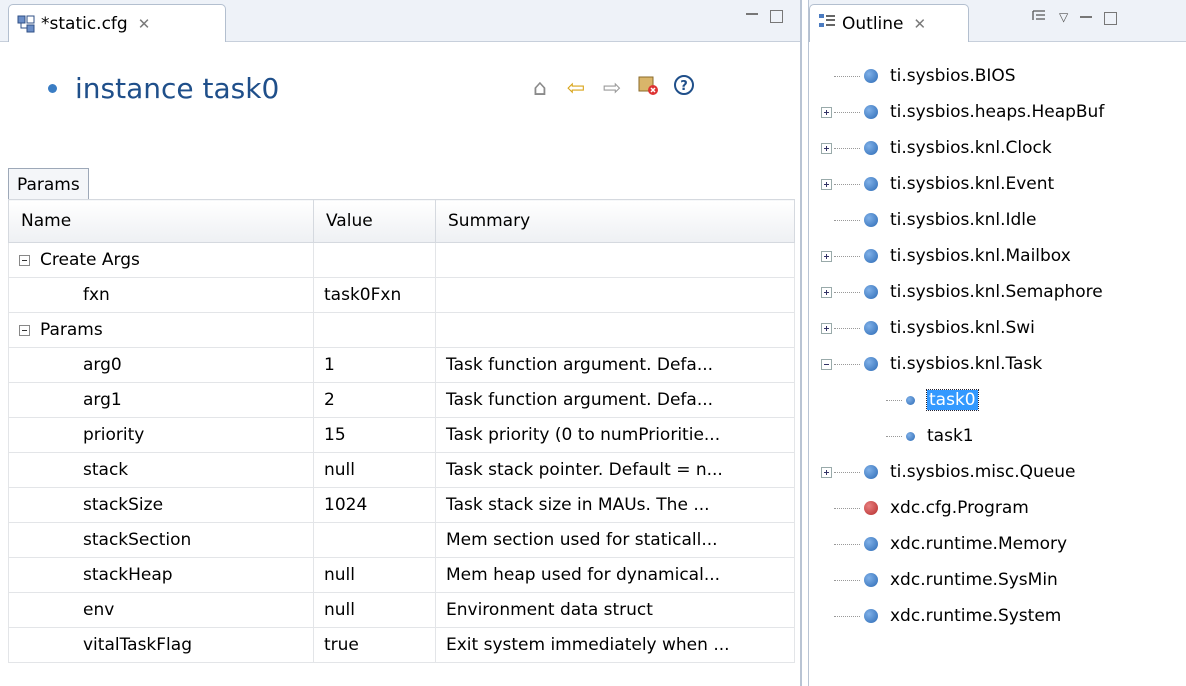 Image resolution: width=1186 pixels, height=686 pixels. I want to click on param-name-cell: env, so click(161, 610).